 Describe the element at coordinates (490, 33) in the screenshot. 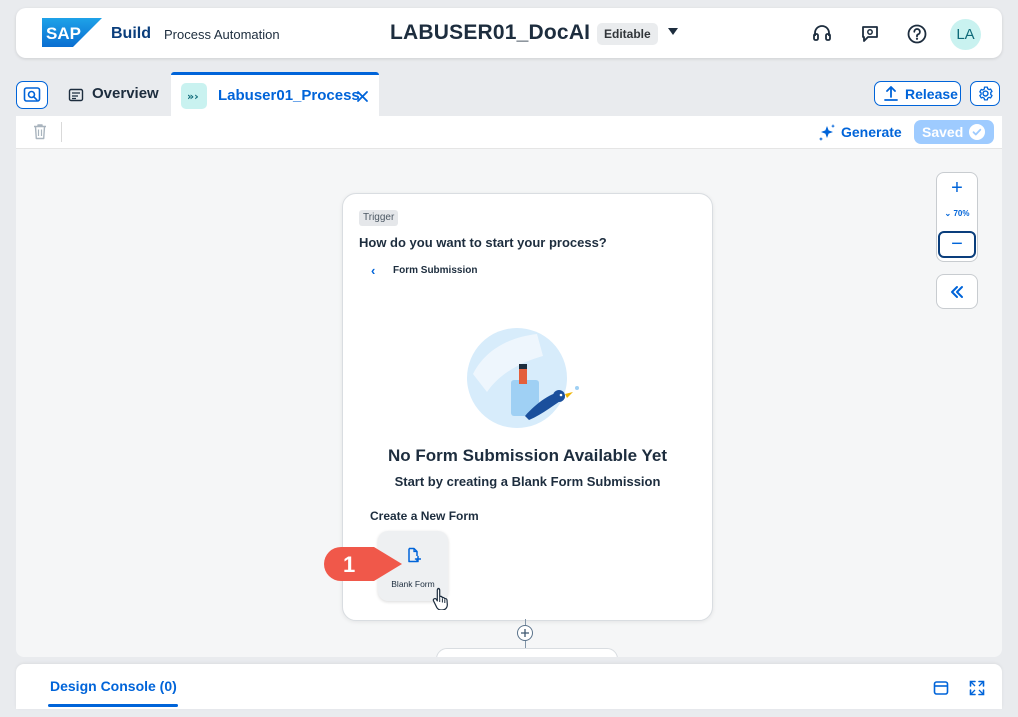

I see `project-title: LABUSER01_DocAI` at that location.